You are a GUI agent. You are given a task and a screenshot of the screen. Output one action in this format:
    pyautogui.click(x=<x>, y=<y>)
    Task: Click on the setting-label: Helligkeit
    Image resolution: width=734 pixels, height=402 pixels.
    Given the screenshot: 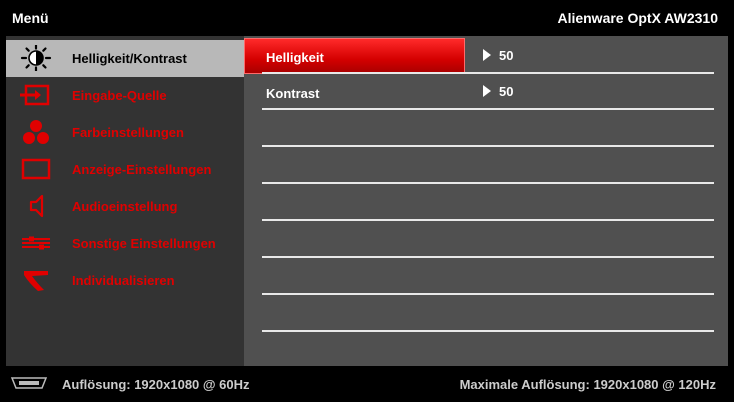 What is the action you would take?
    pyautogui.click(x=295, y=57)
    